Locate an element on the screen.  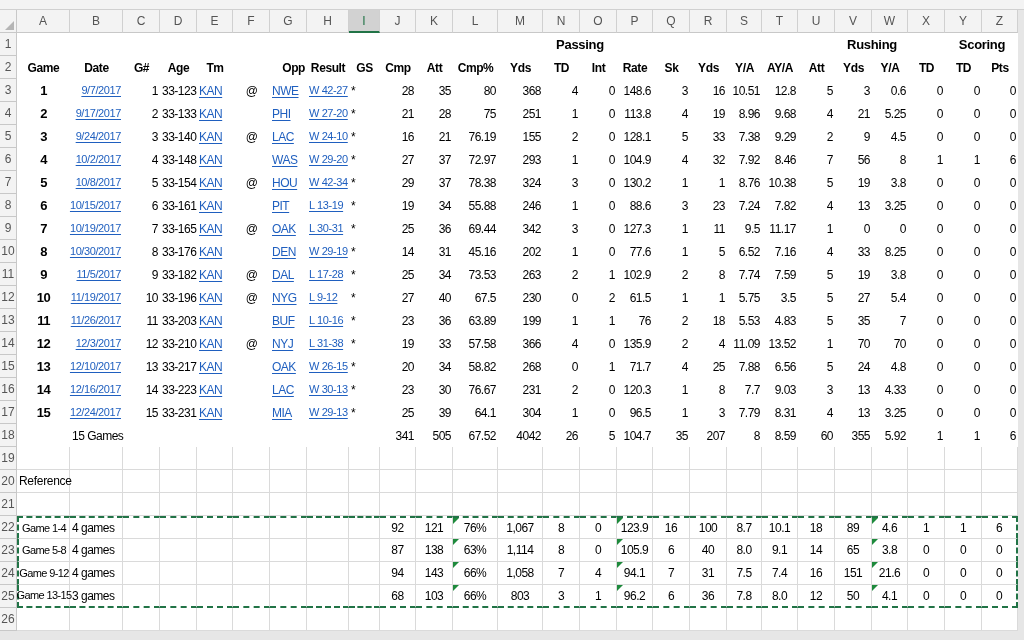
link: DAL is located at coordinates (283, 274).